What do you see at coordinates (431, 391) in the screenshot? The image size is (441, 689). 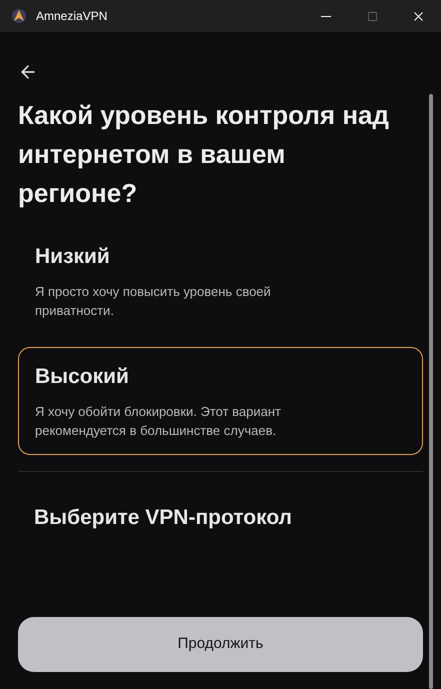 I see `scrollbar` at bounding box center [431, 391].